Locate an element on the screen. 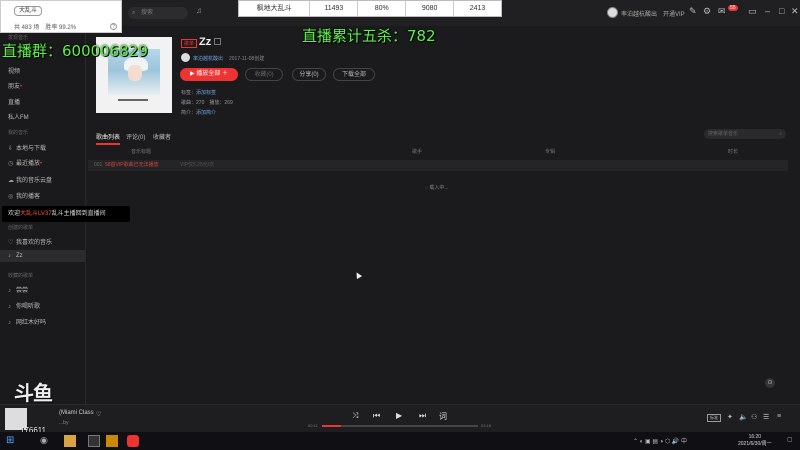  time-current: 00:11 is located at coordinates (313, 425).